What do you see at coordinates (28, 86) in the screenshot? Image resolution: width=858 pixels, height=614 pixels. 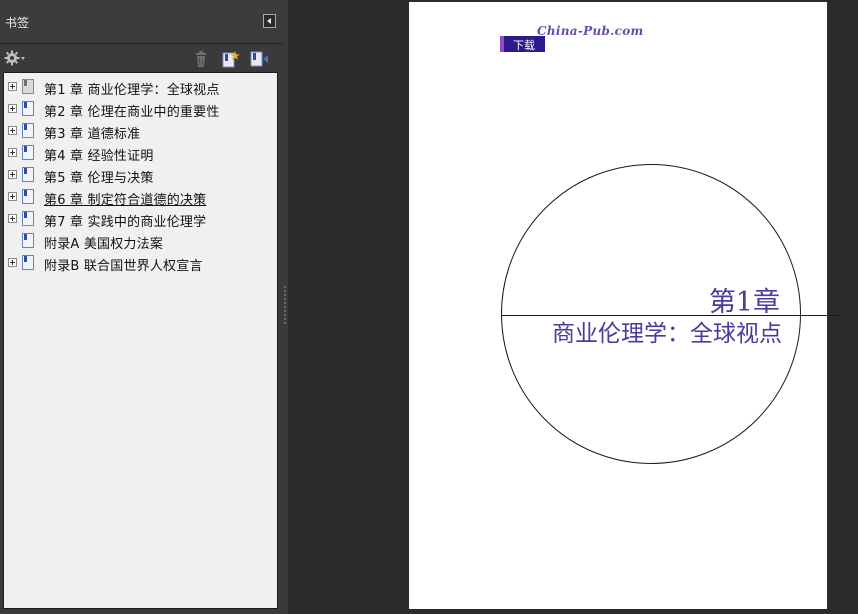 I see `bookmark-page-gray-icon` at bounding box center [28, 86].